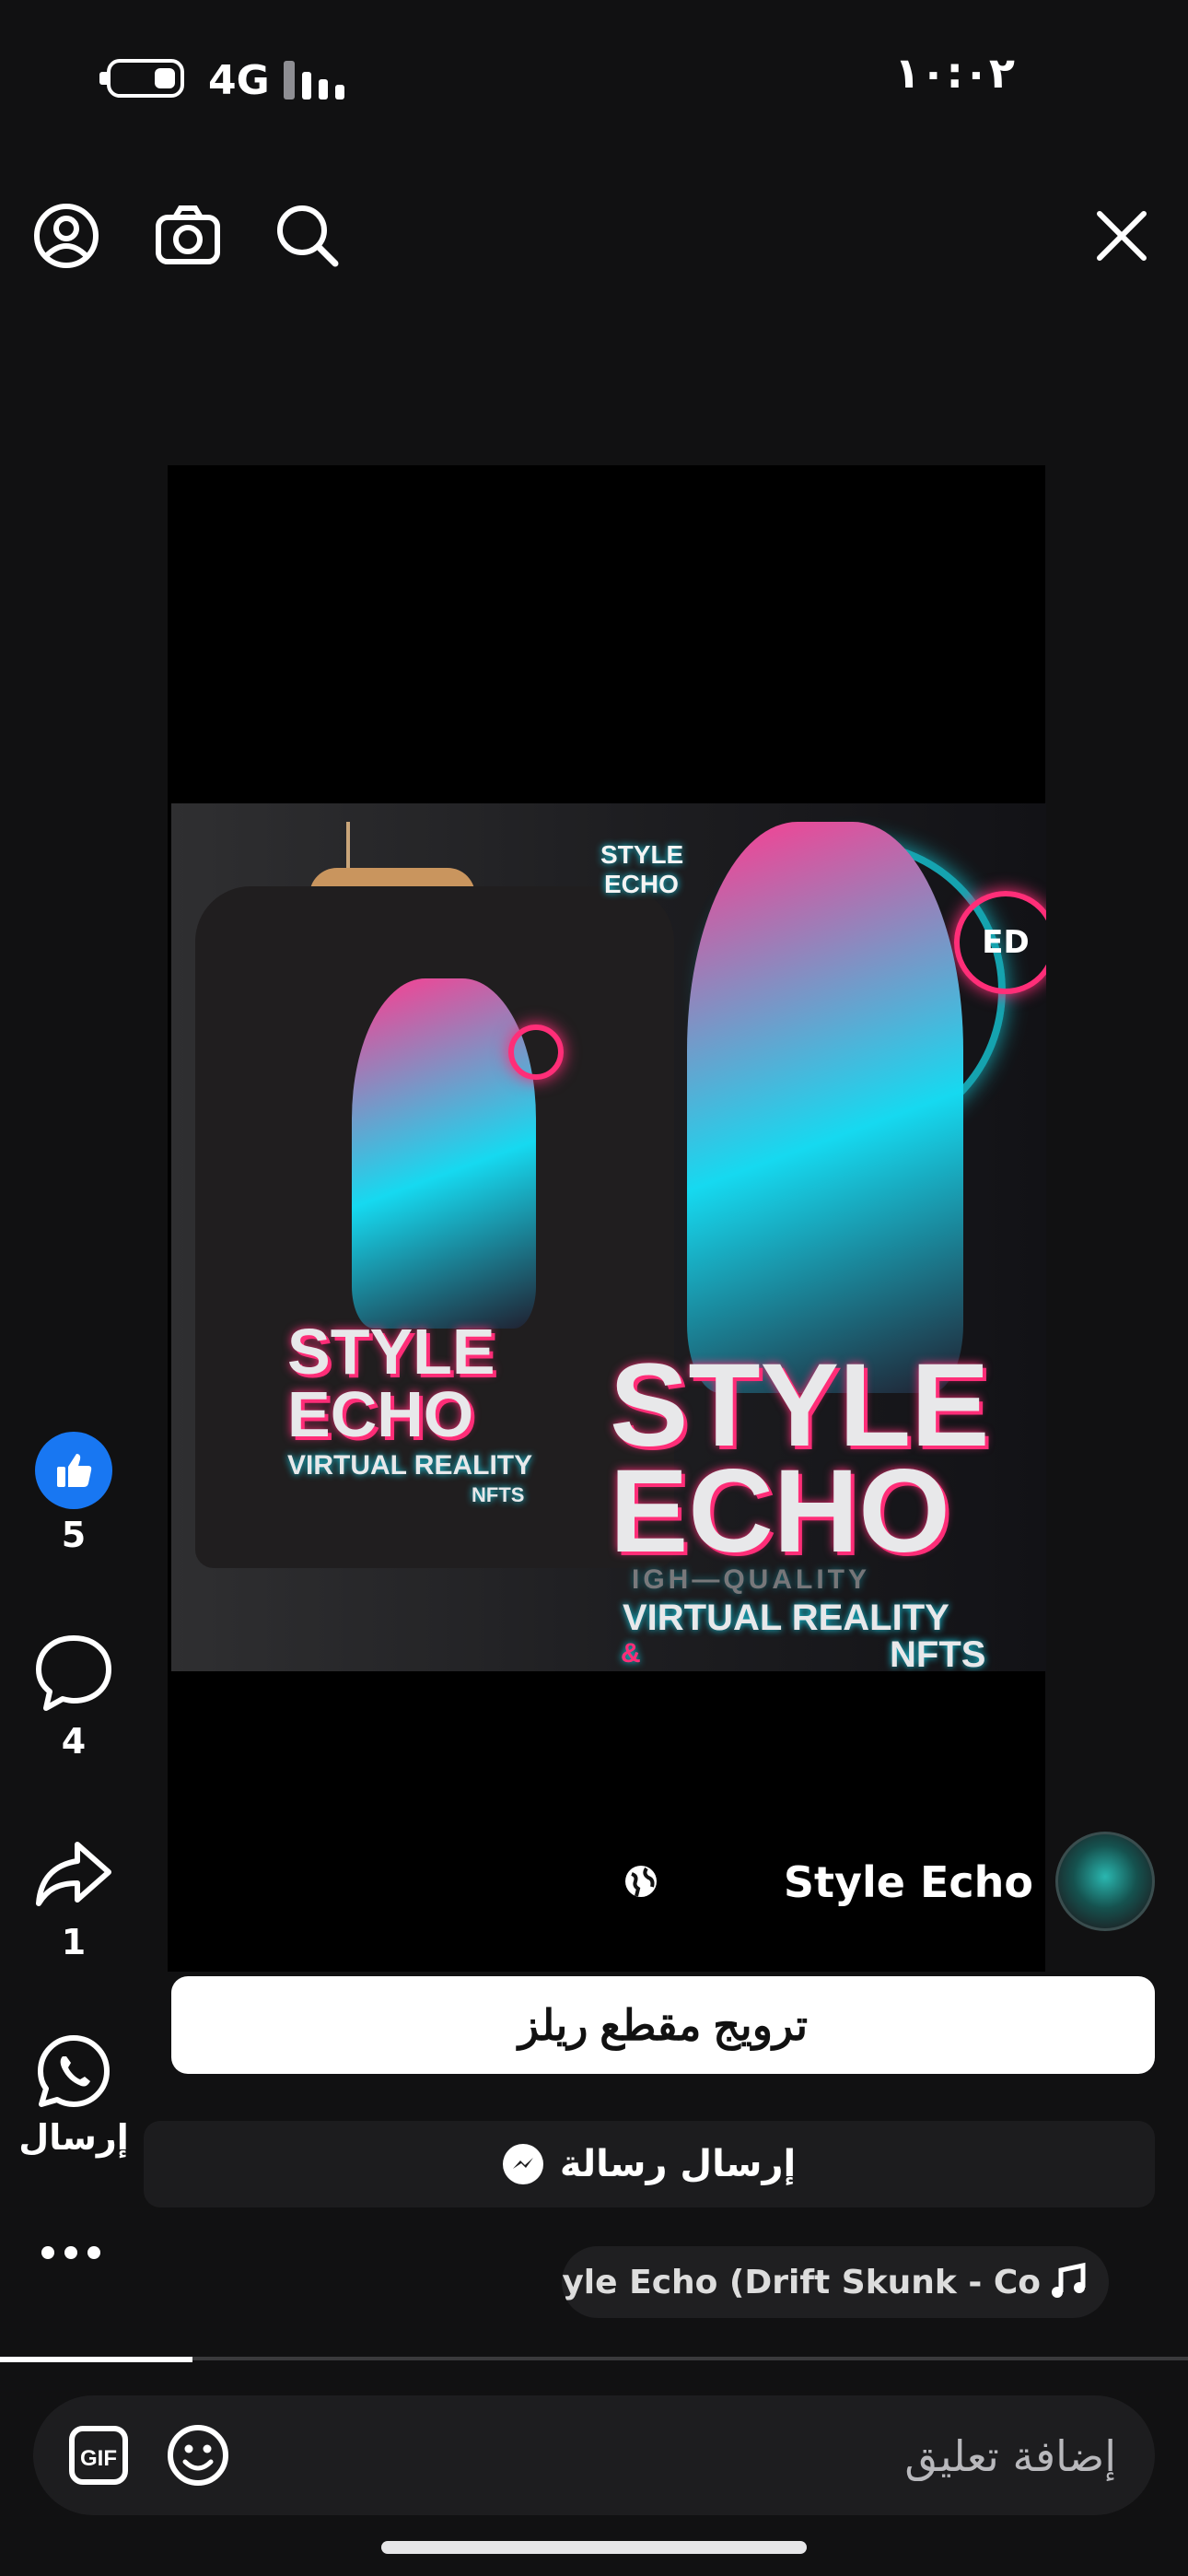  Describe the element at coordinates (678, 2164) in the screenshot. I see `send-message-label: إرسال رسالة` at that location.